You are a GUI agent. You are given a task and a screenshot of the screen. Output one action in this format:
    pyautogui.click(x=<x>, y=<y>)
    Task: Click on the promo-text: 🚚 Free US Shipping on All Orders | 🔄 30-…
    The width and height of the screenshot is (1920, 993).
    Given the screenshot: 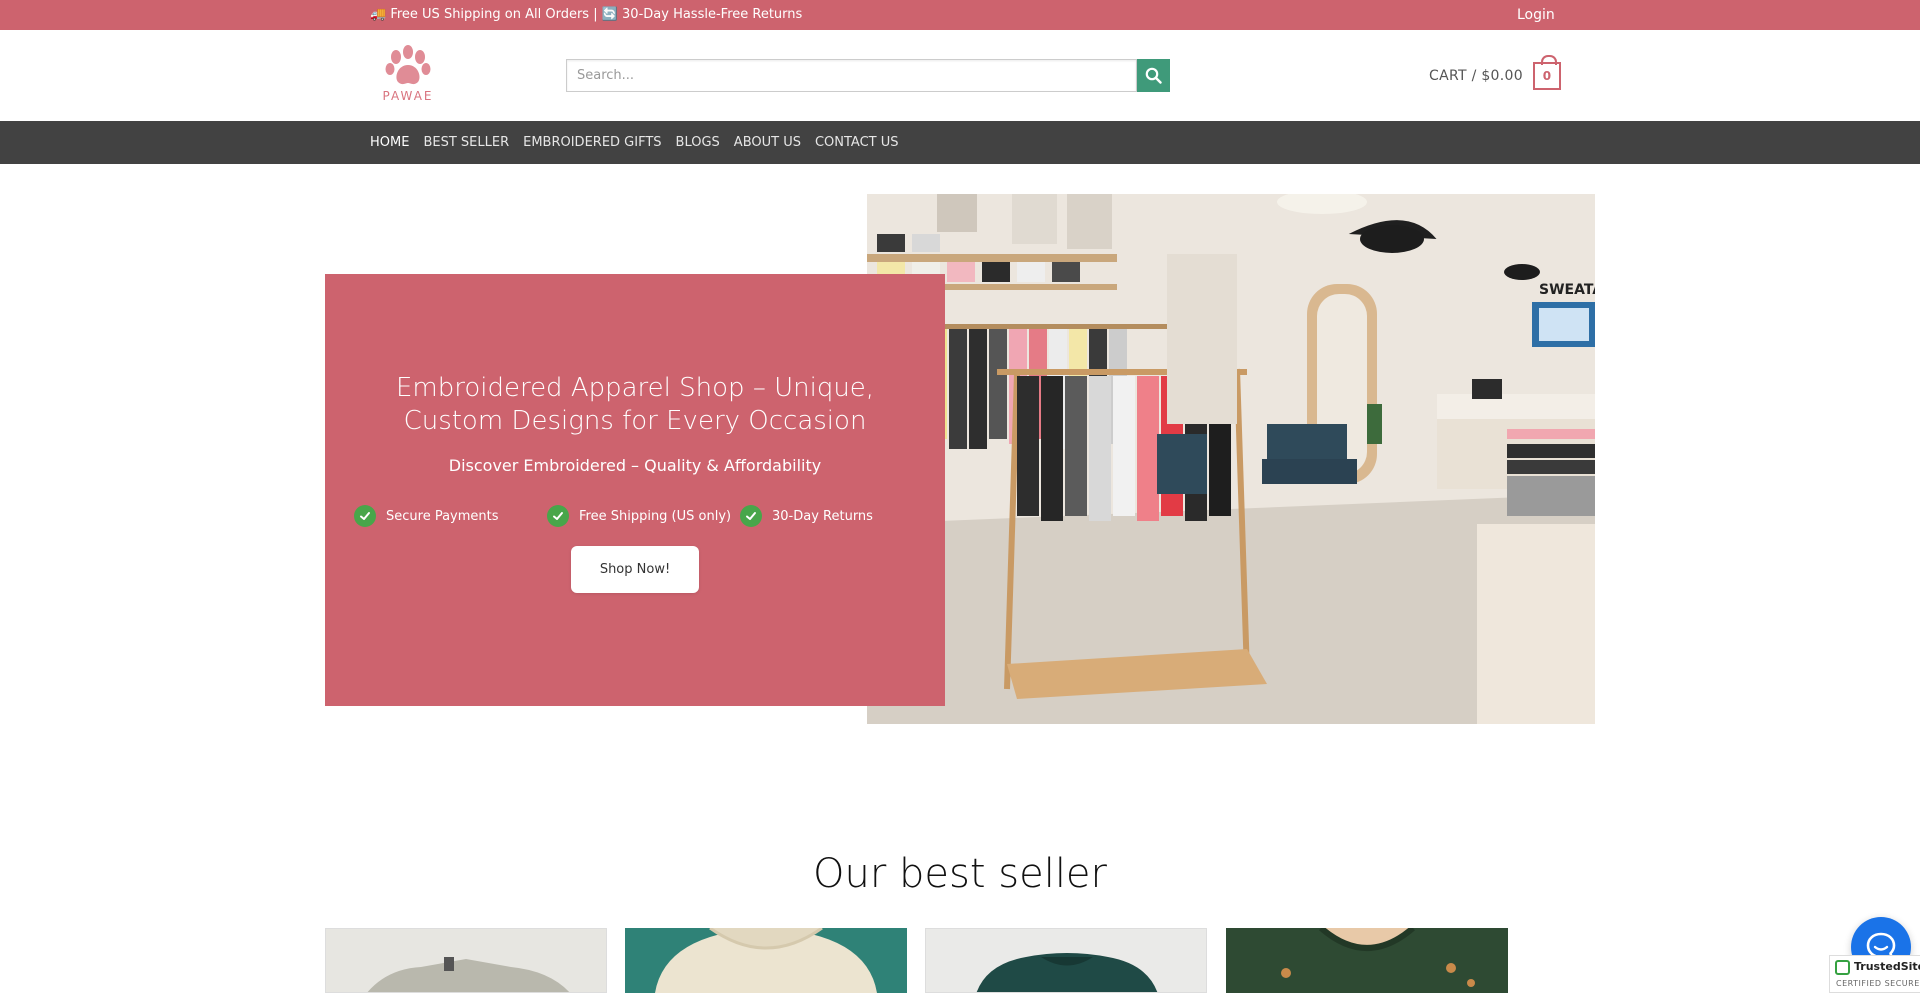 What is the action you would take?
    pyautogui.click(x=586, y=14)
    